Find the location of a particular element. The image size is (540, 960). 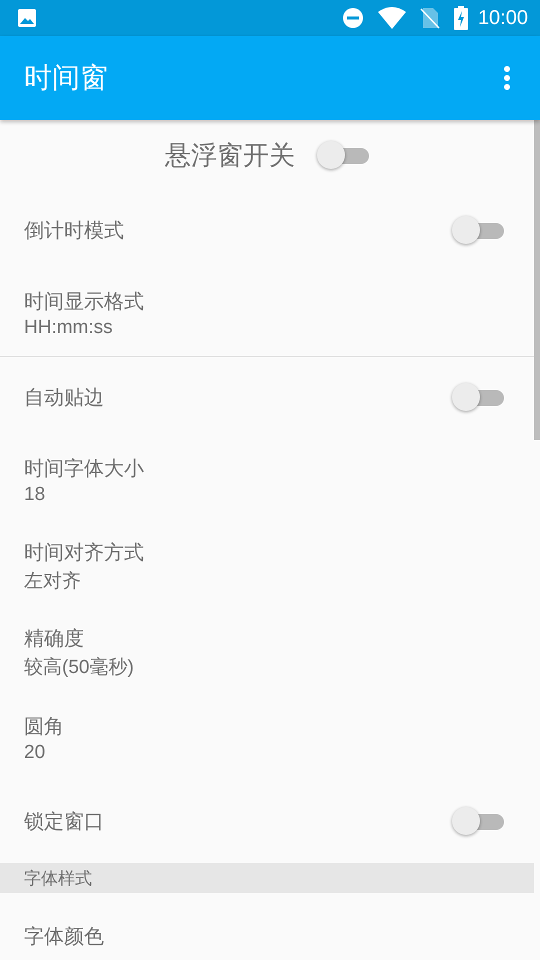

setting-value: 较高(50毫秒) is located at coordinates (79, 668).